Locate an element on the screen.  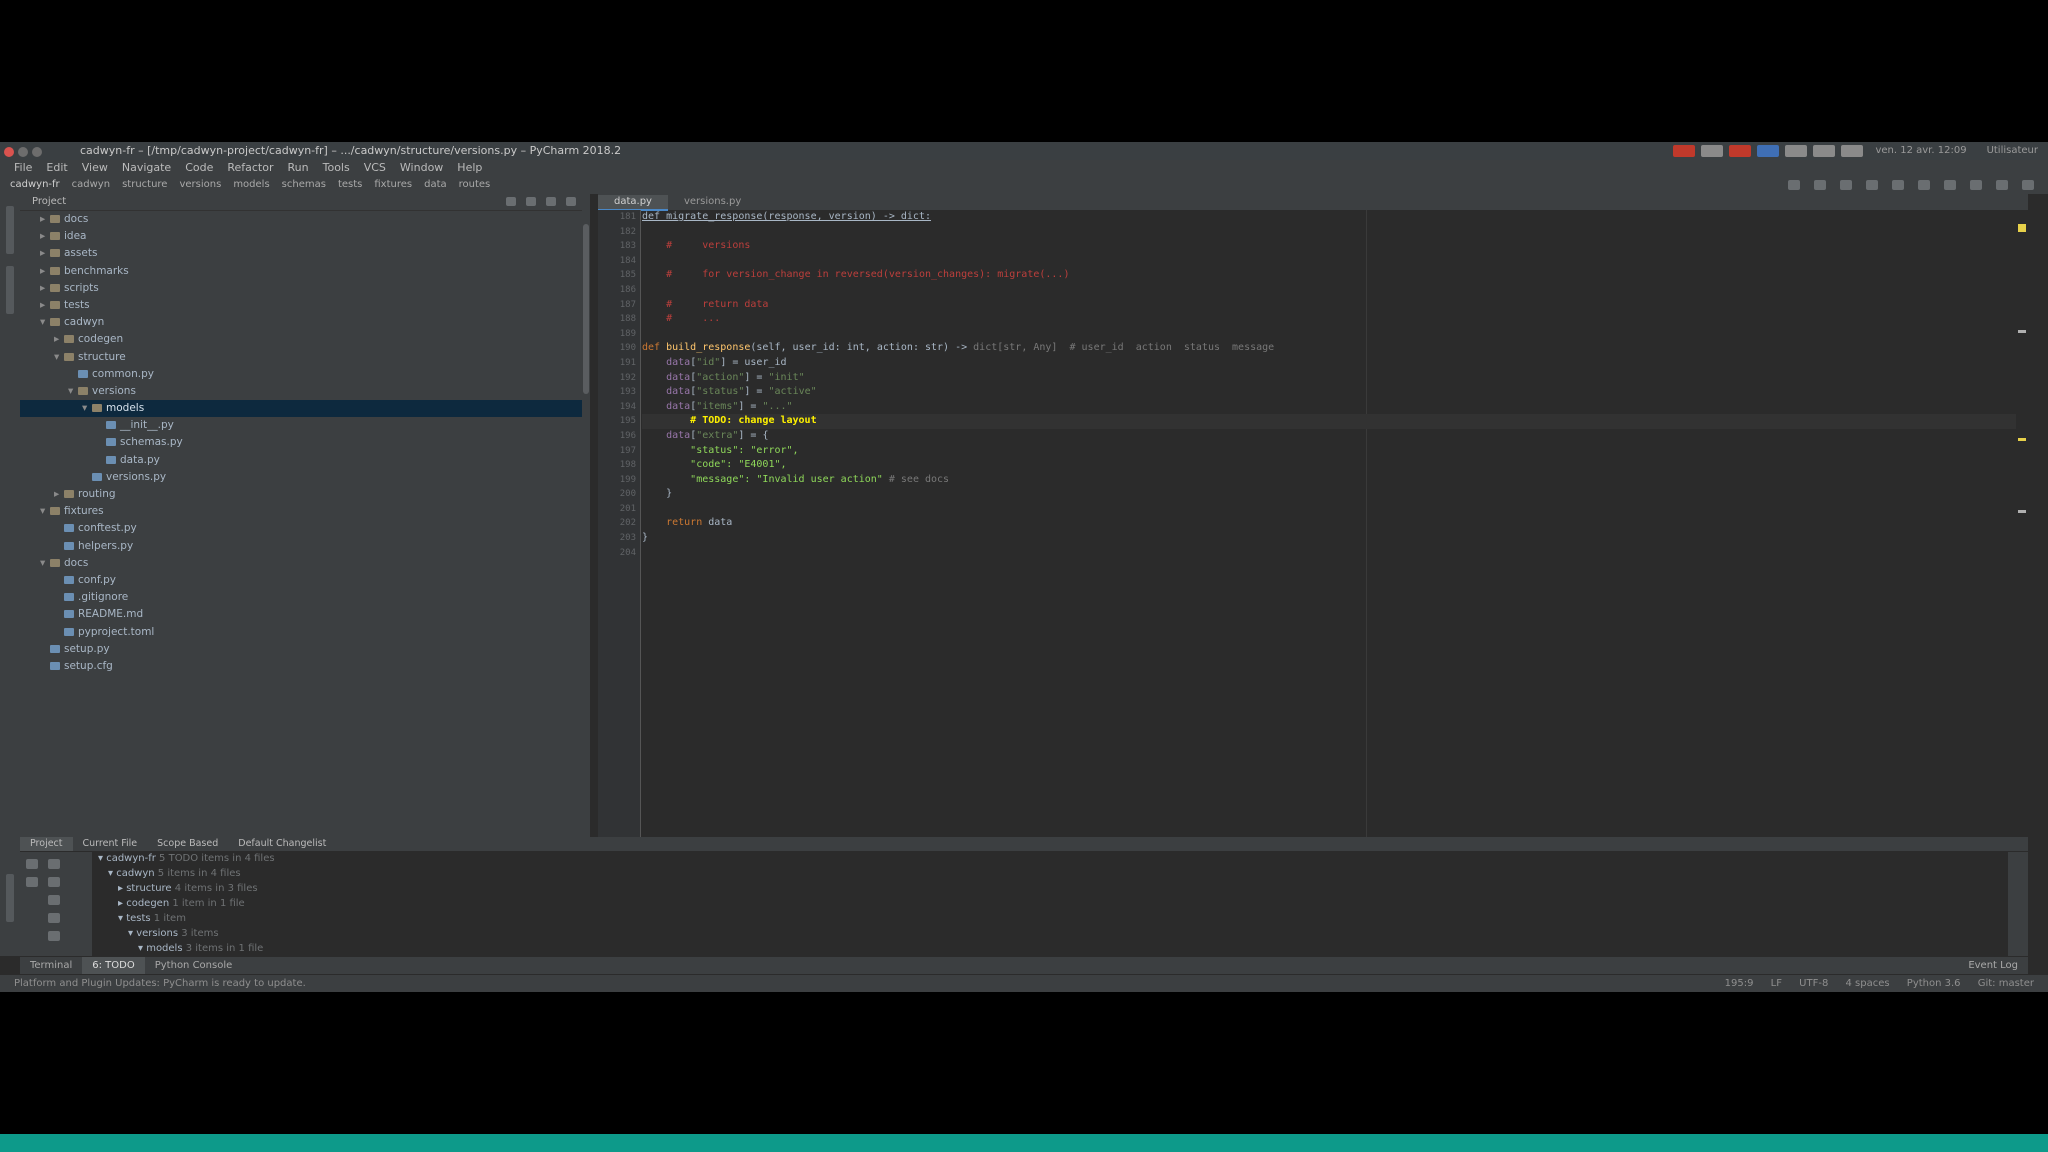
tree-item: conftest.py is located at coordinates (305, 528).